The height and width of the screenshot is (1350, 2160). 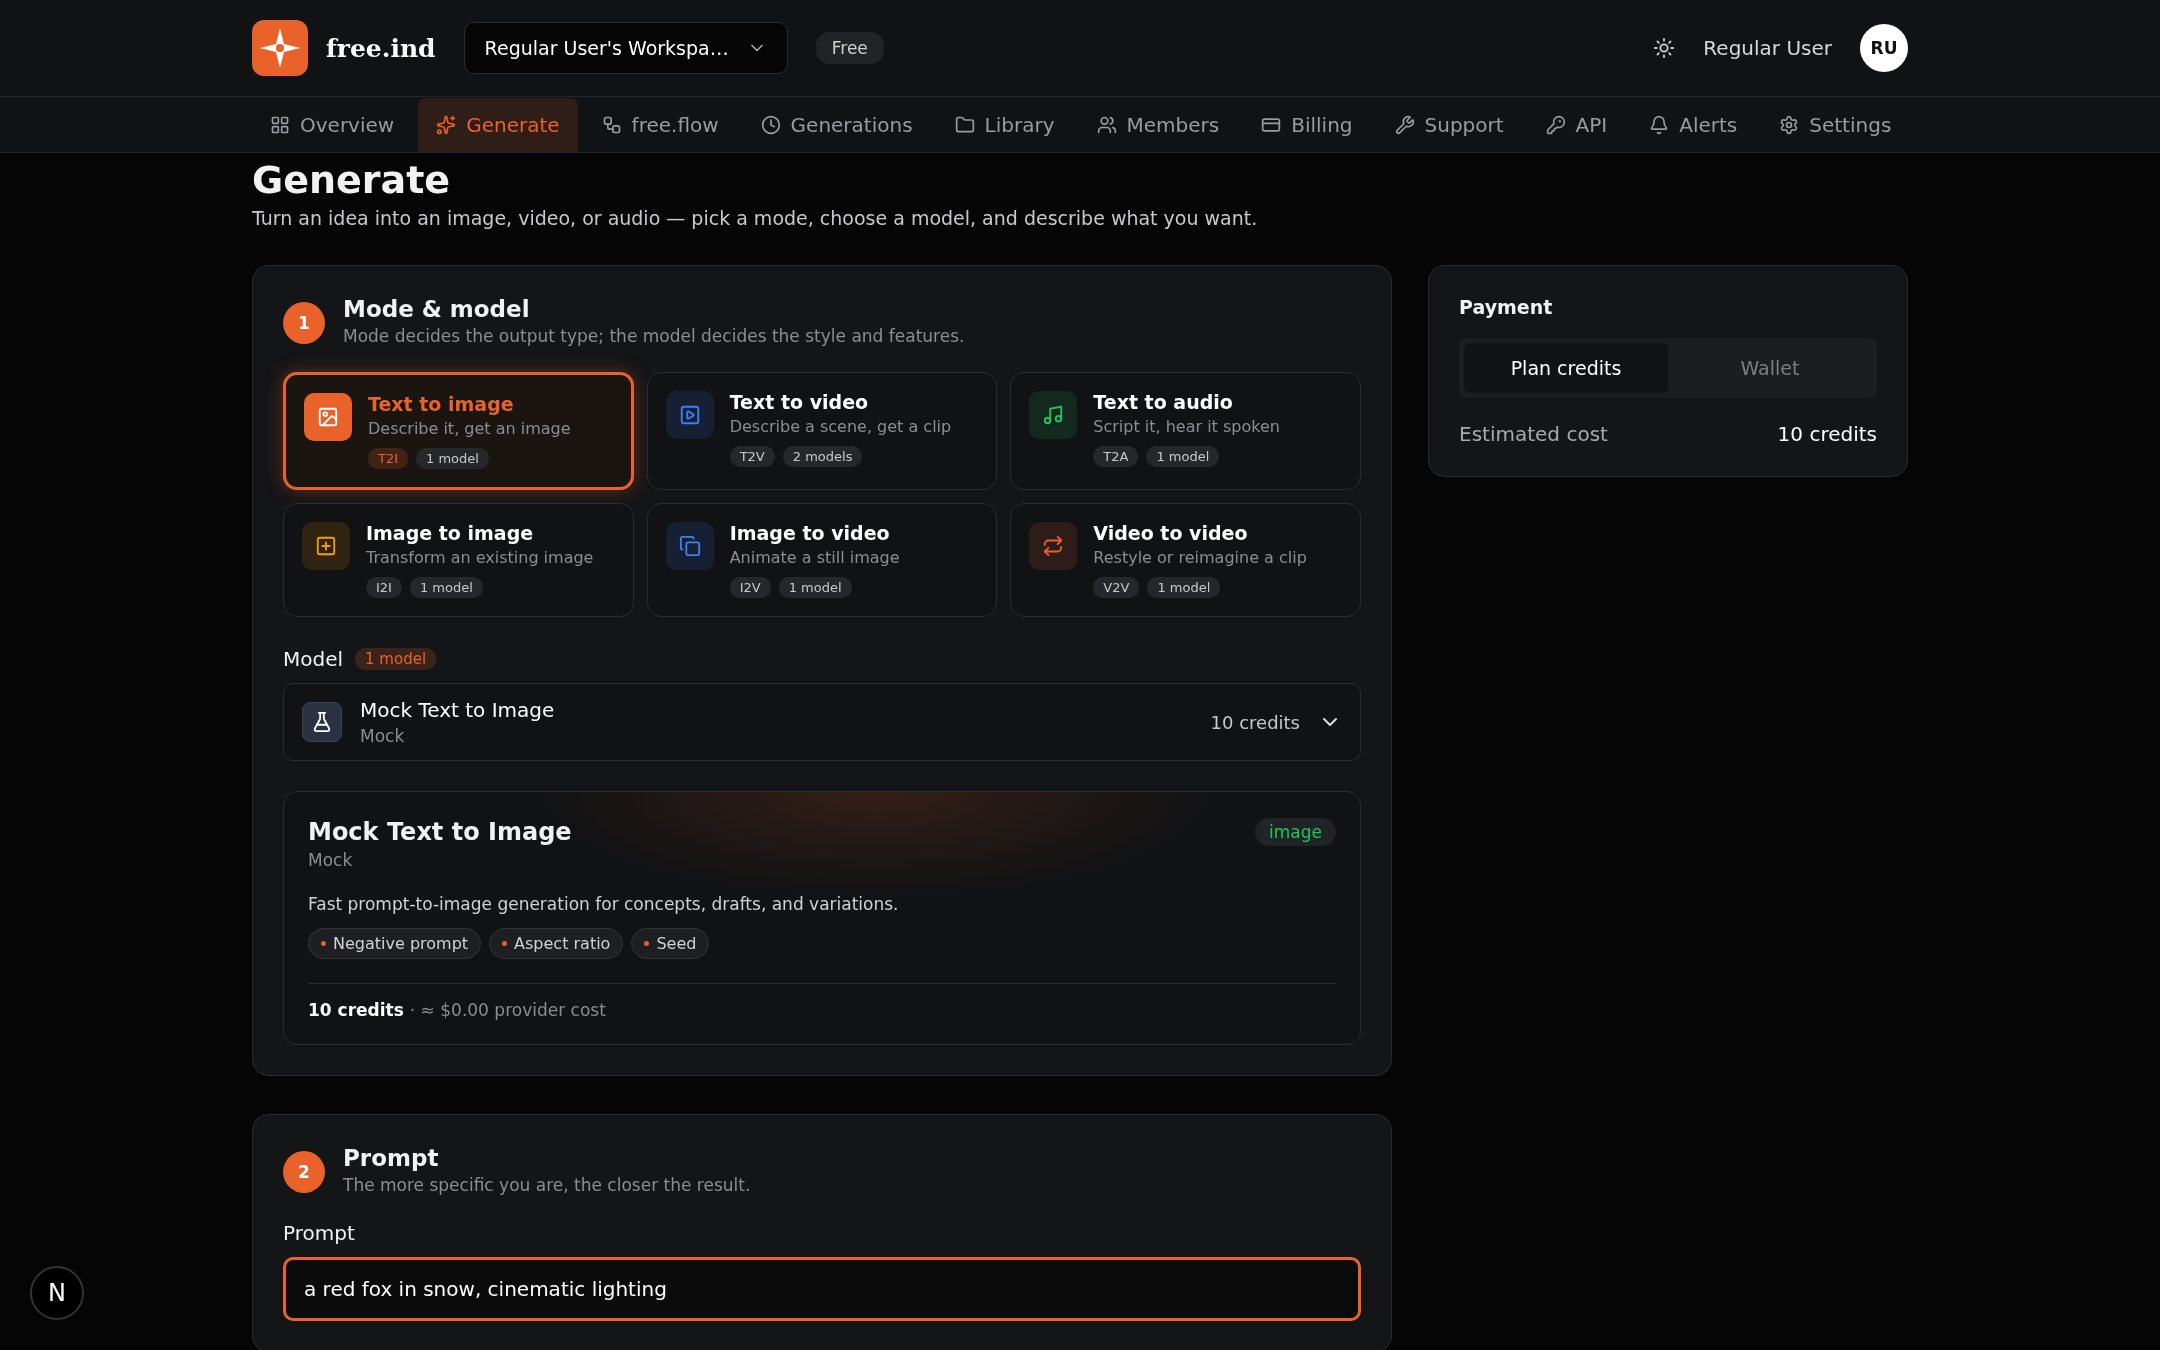 I want to click on model-count-badge: 1 model, so click(x=396, y=659).